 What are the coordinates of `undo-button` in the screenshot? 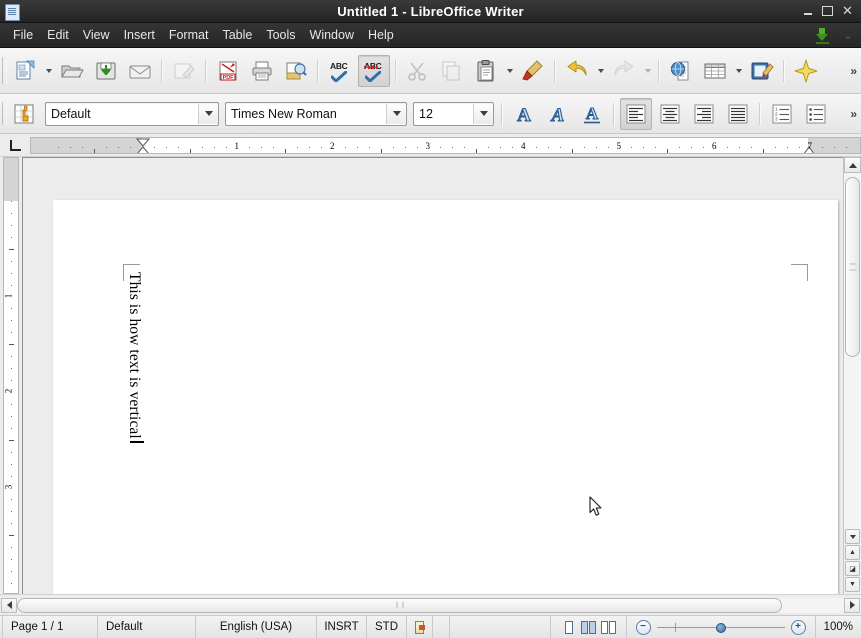 It's located at (577, 71).